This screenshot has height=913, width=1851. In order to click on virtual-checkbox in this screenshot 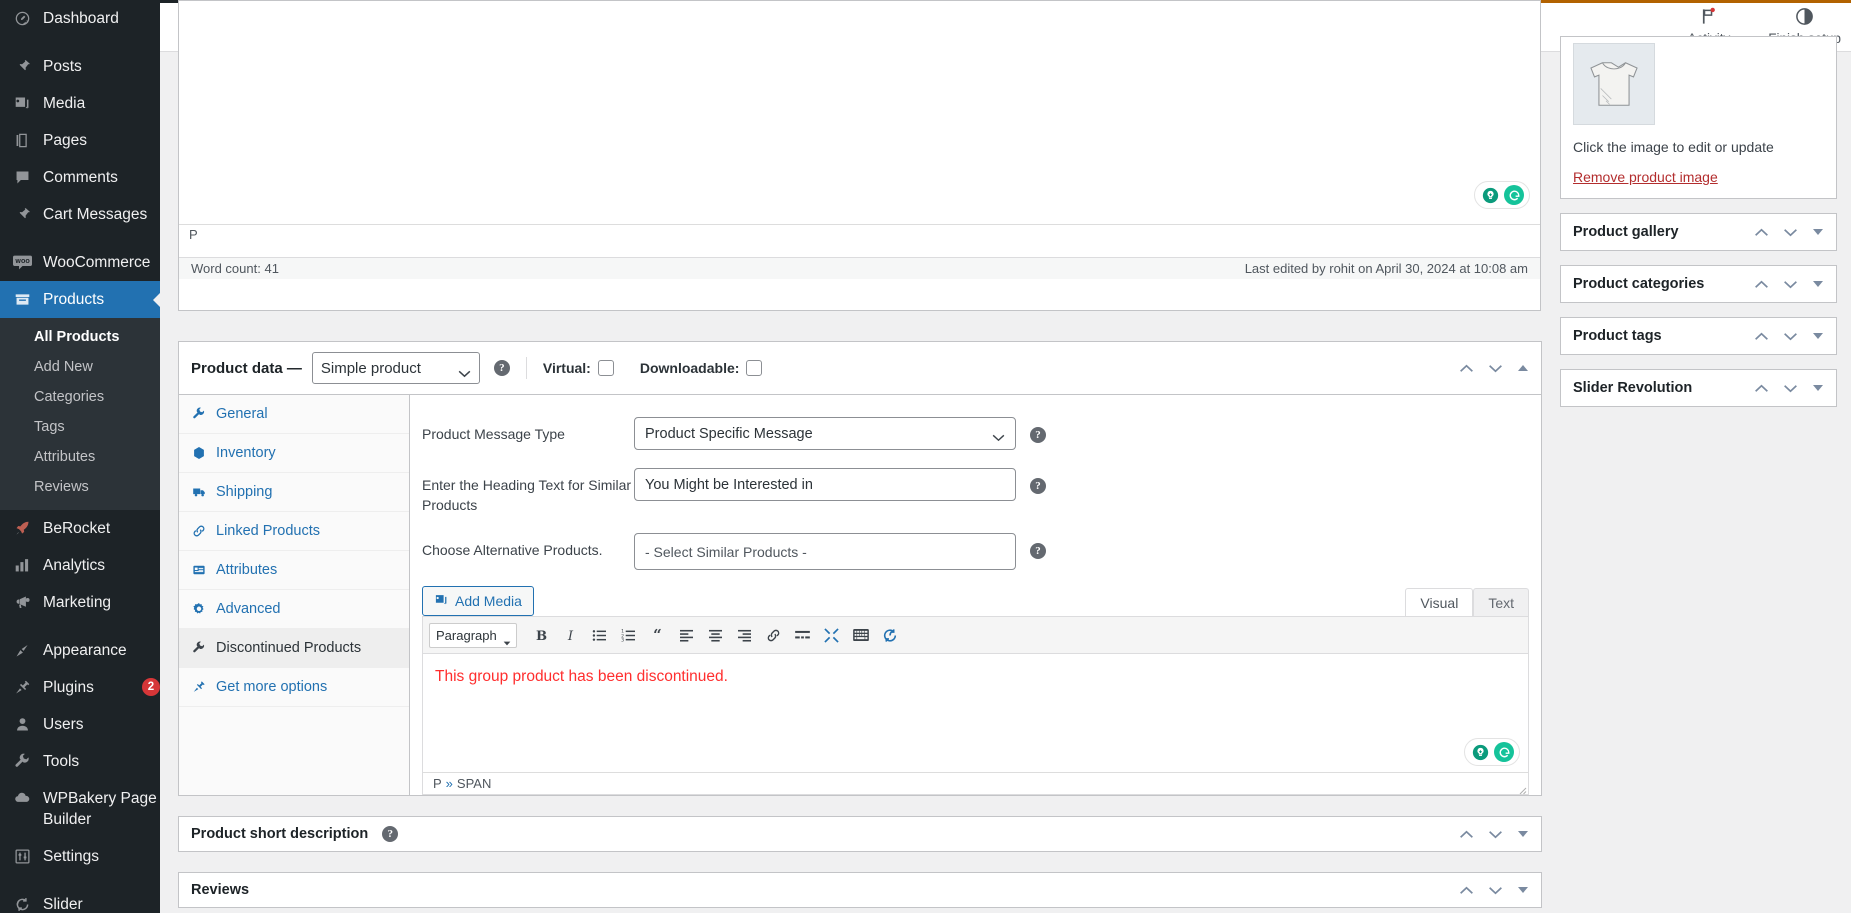, I will do `click(605, 368)`.